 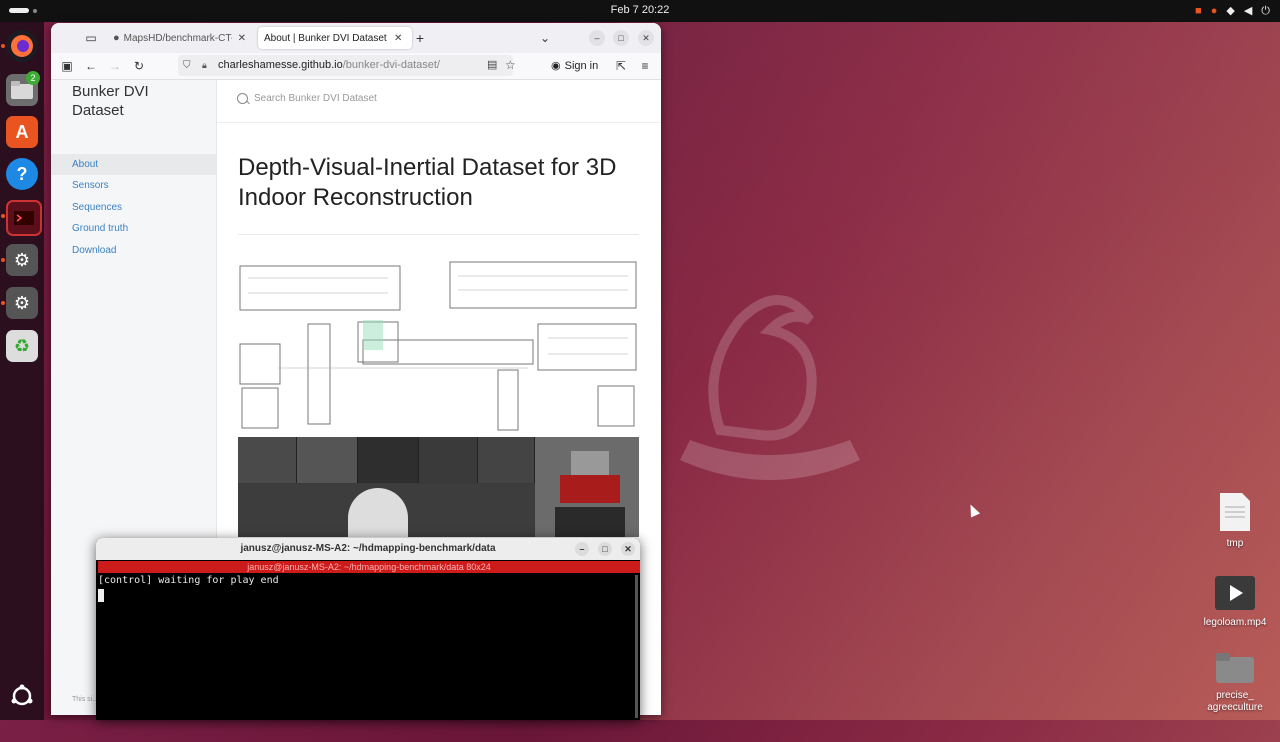 I want to click on desktop-item-tmp: tmp, so click(x=1235, y=521).